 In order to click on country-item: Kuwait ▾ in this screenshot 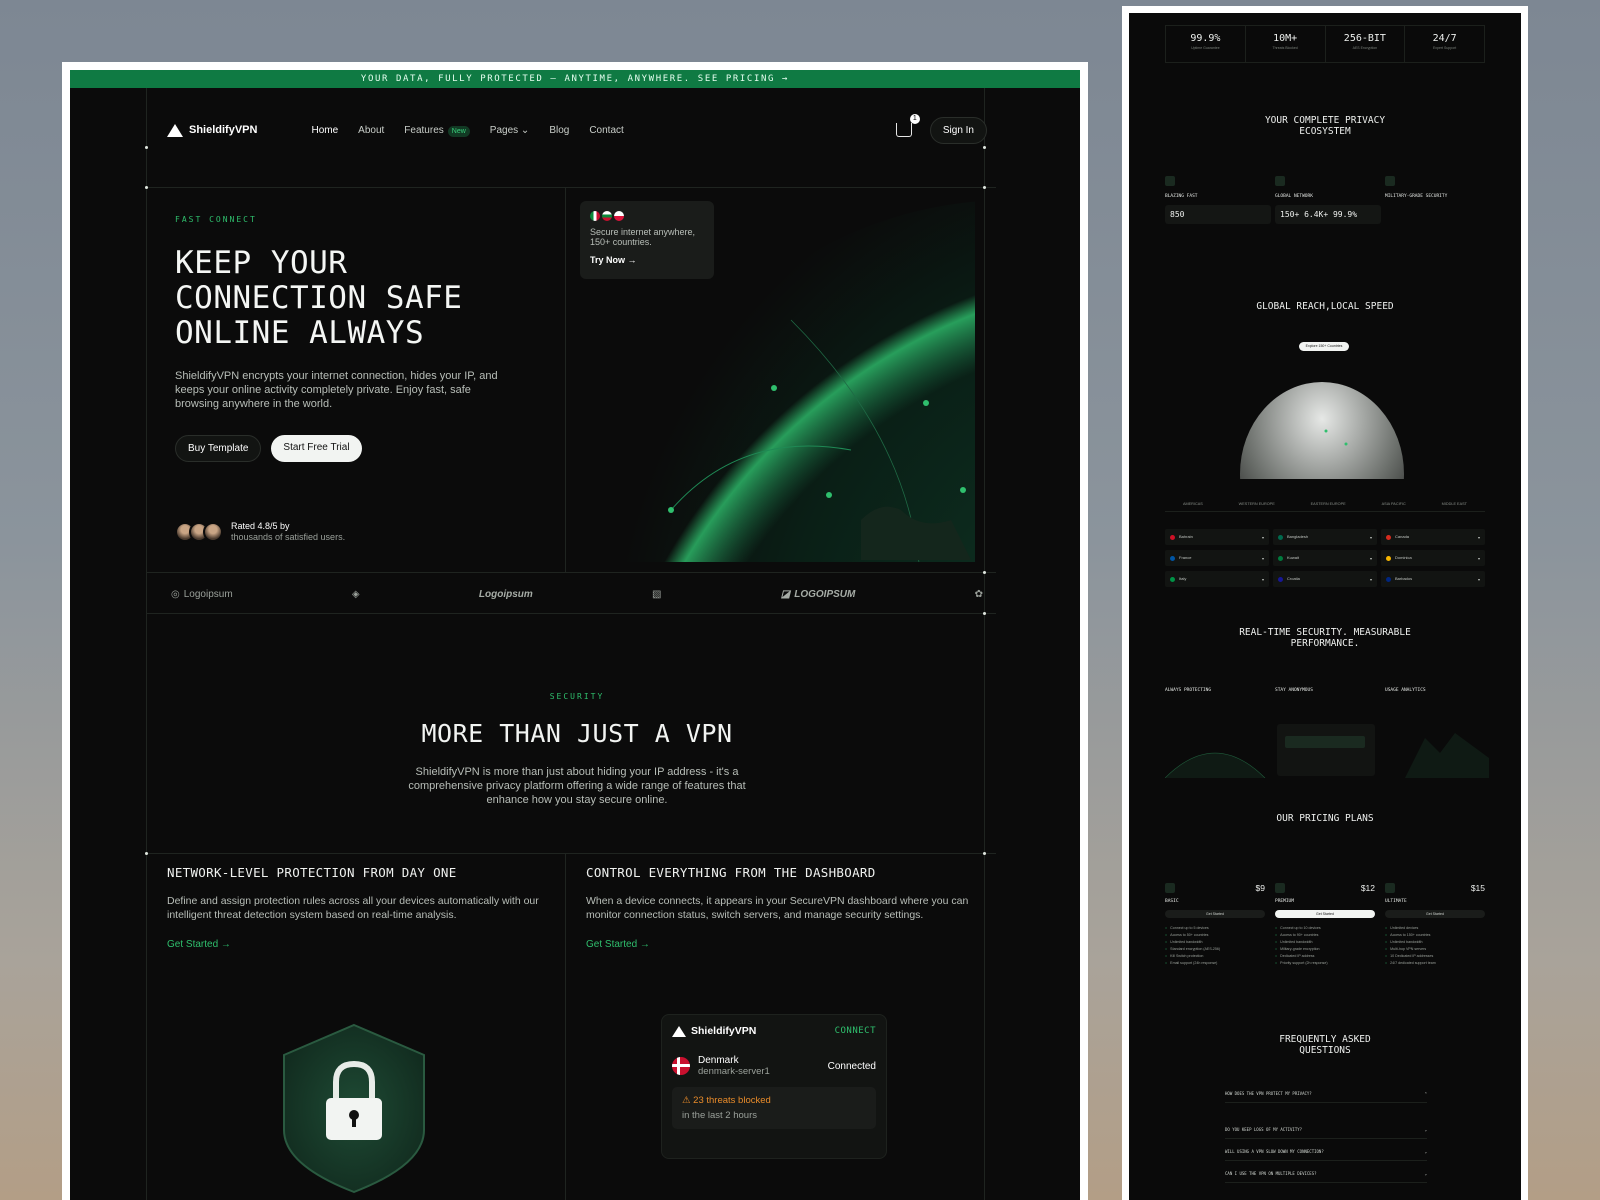, I will do `click(1325, 558)`.